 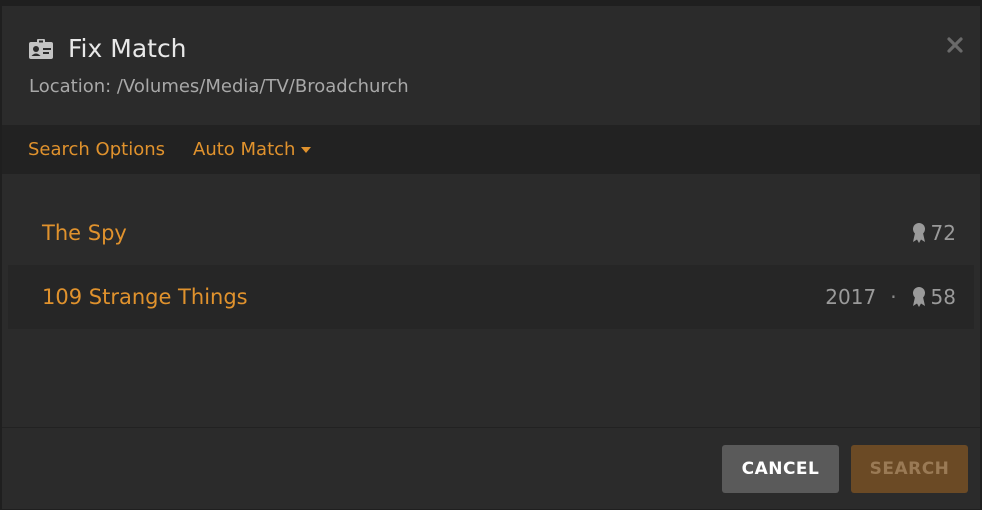 I want to click on result-title: 109 Strange Things, so click(x=145, y=297).